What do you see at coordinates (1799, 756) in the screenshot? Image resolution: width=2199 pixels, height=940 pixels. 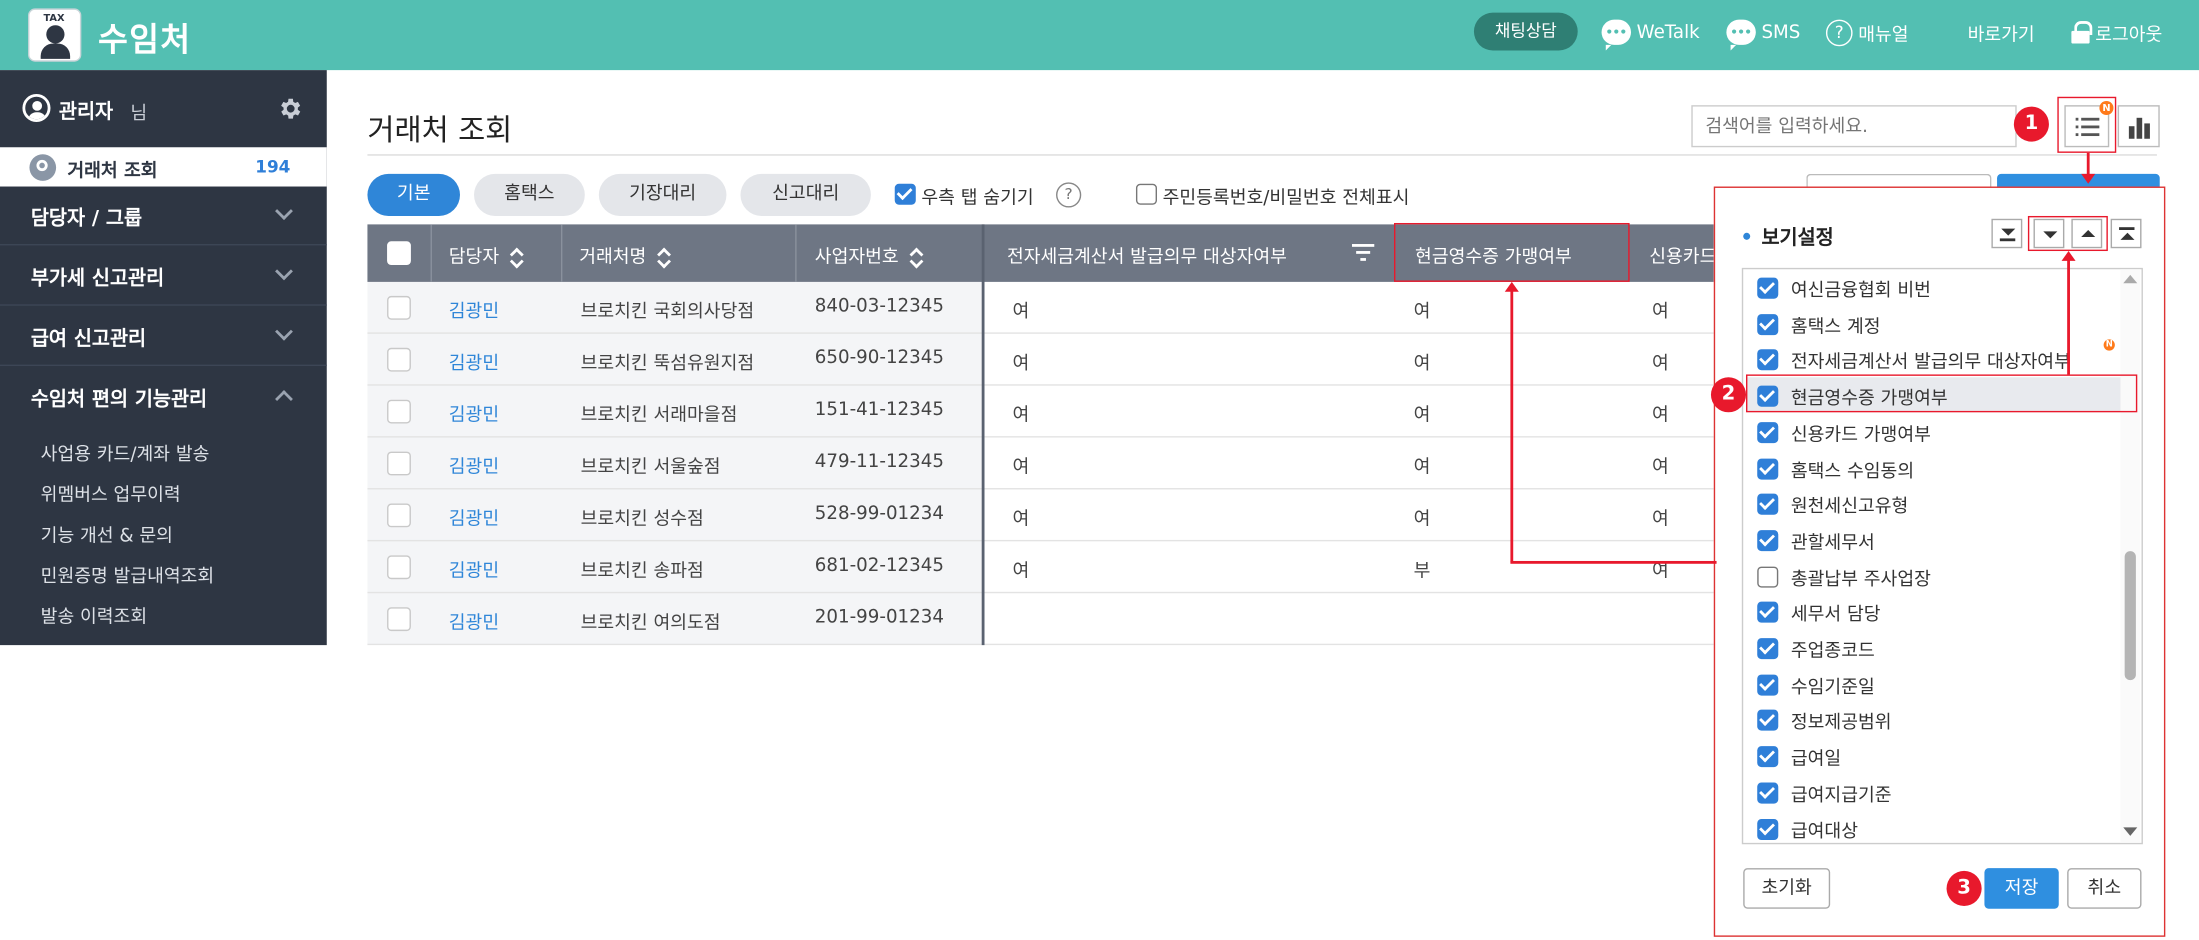 I see `column-option: 급여일` at bounding box center [1799, 756].